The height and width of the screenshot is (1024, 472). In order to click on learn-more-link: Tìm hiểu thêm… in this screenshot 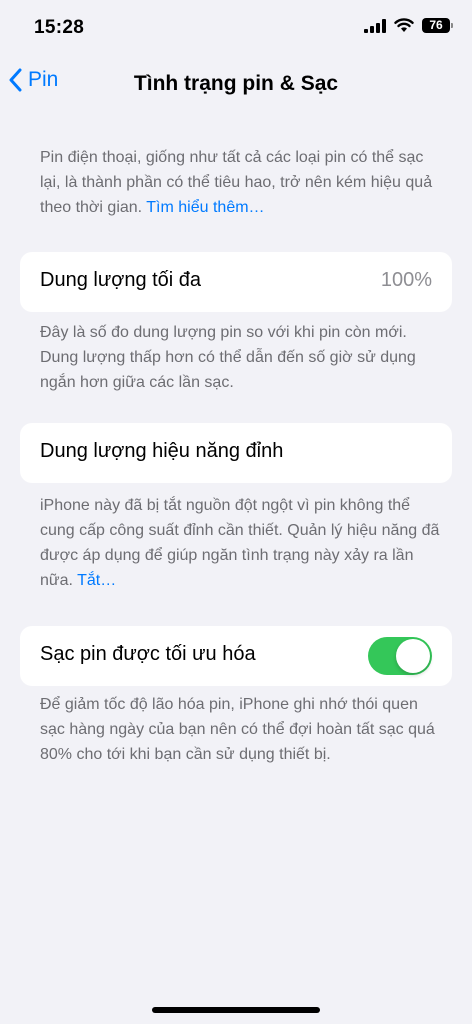, I will do `click(205, 207)`.